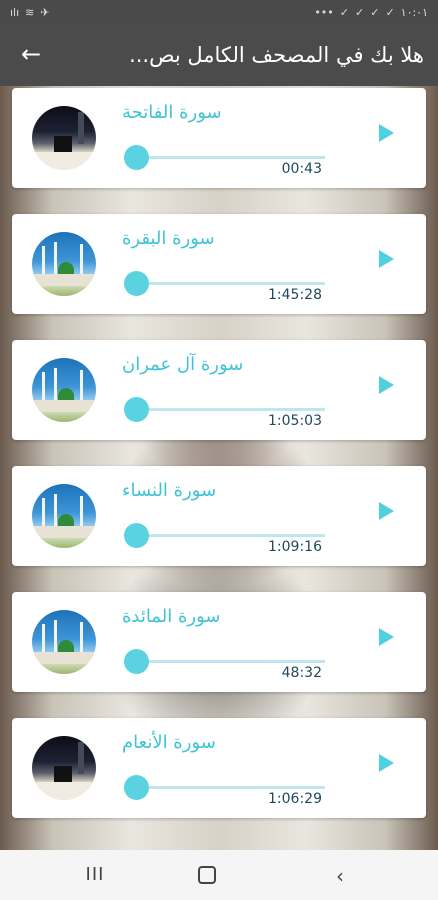 This screenshot has height=900, width=438. Describe the element at coordinates (168, 238) in the screenshot. I see `surah-title: سورة البقرة` at that location.